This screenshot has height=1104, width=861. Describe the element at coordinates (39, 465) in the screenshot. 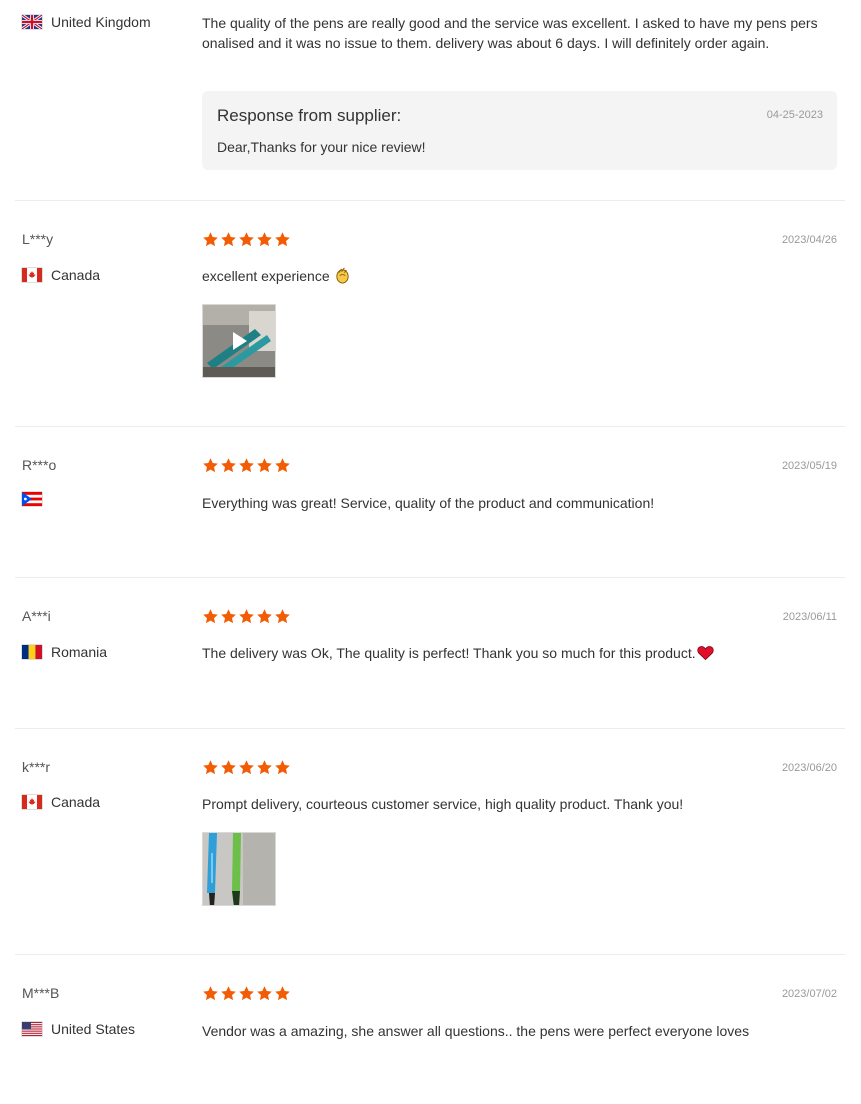

I see `reviewer-name: R***o` at that location.